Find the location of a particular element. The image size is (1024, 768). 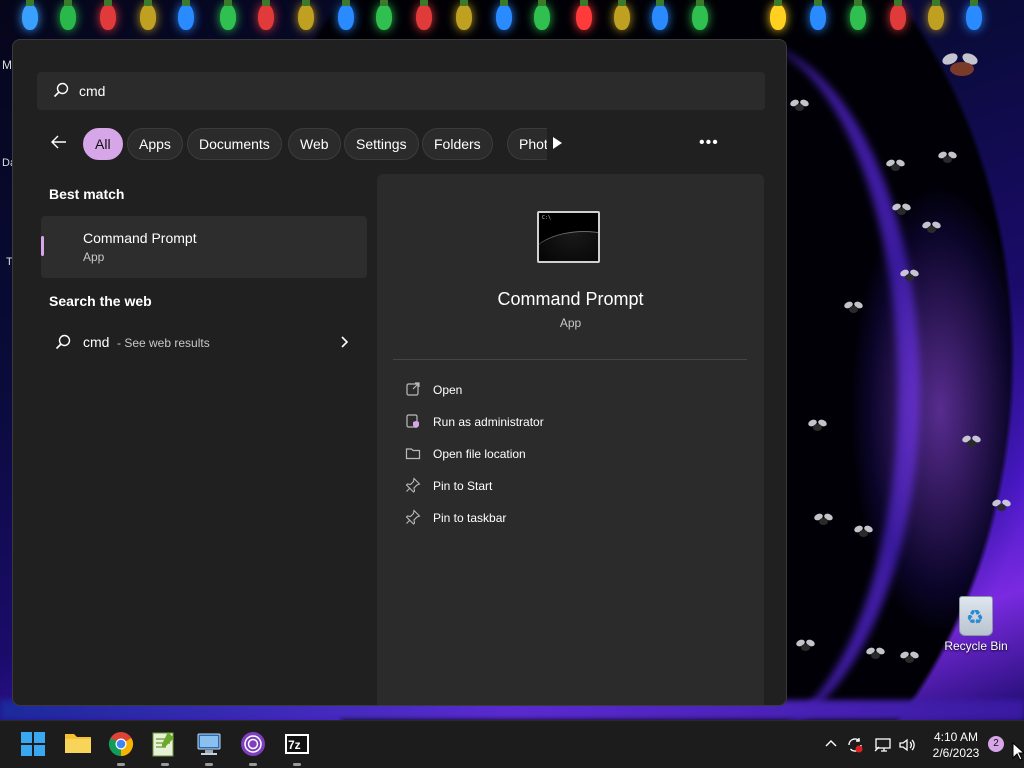

search-input is located at coordinates (409, 91).